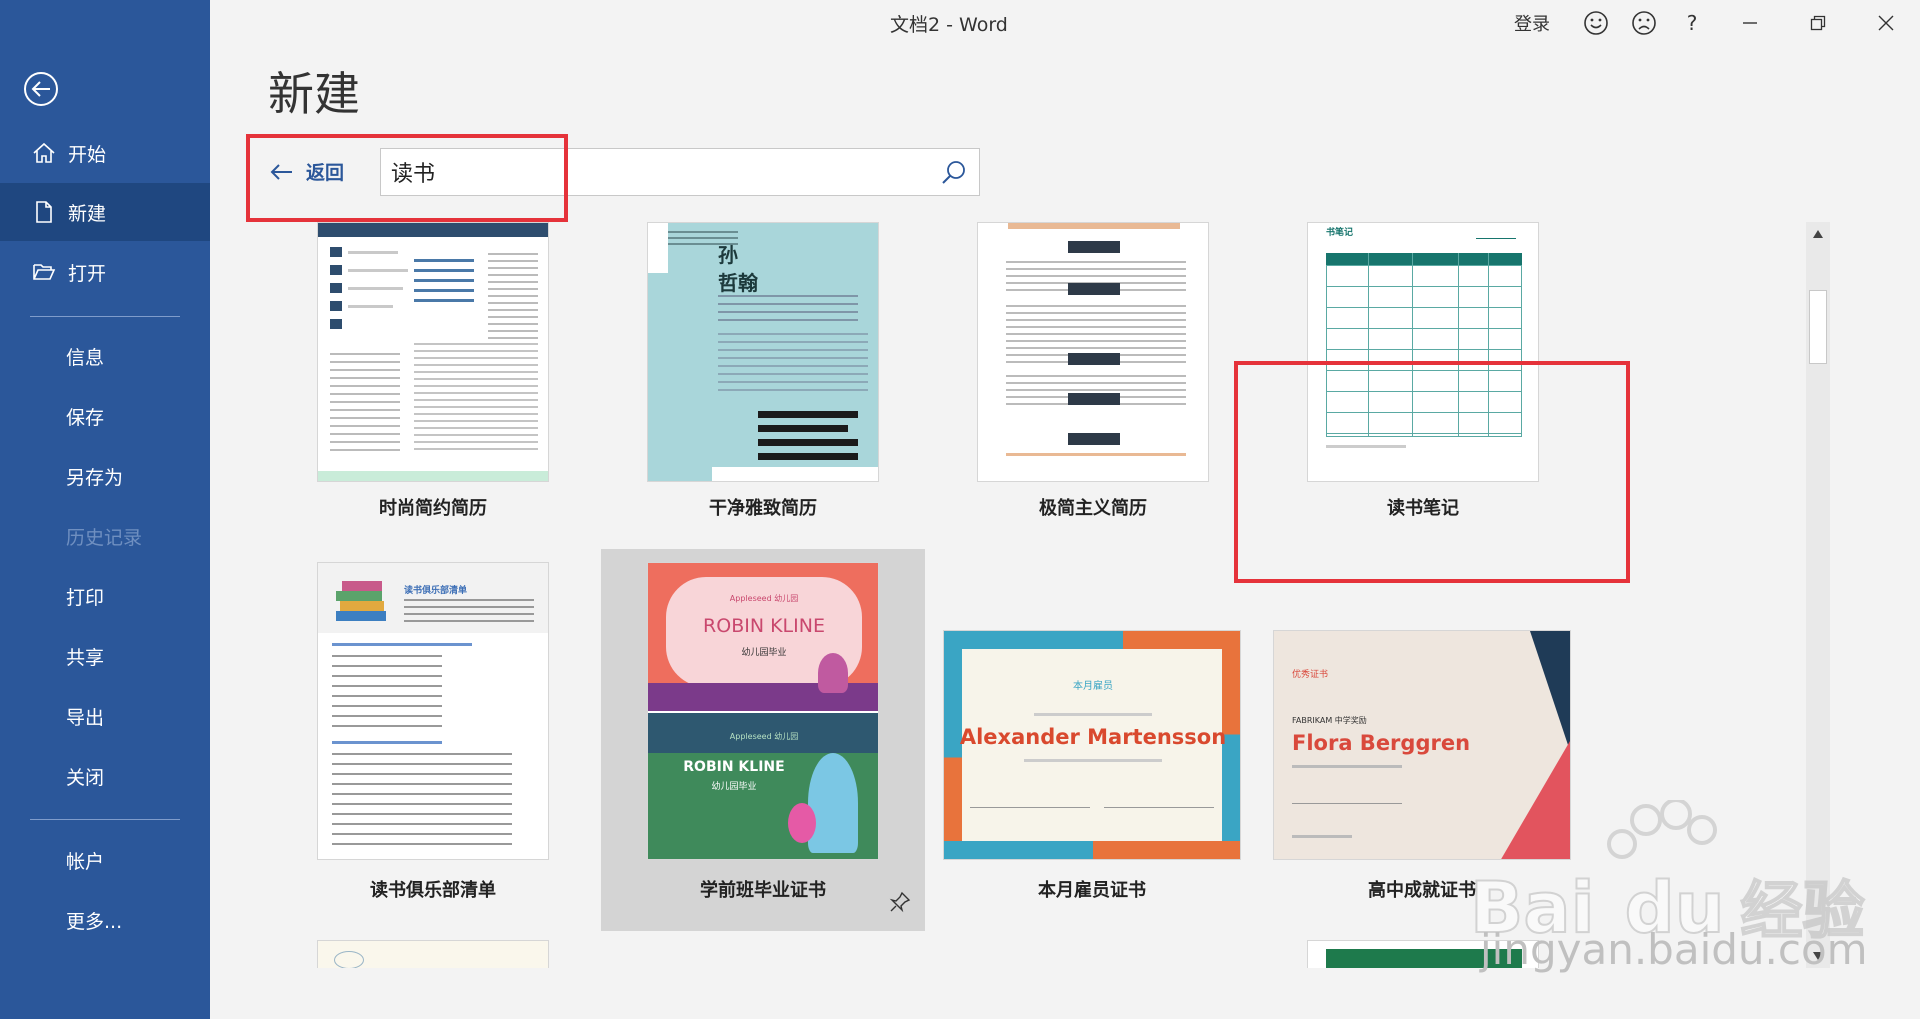  I want to click on sidebar-item-save: 保存, so click(105, 416).